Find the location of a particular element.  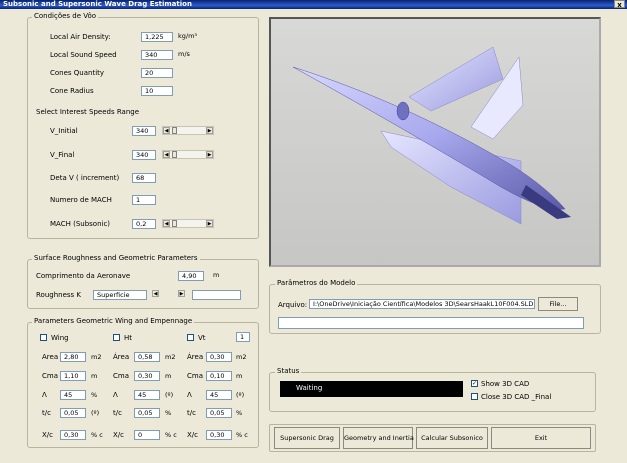

vt-cma-input: 0,10 is located at coordinates (219, 376).